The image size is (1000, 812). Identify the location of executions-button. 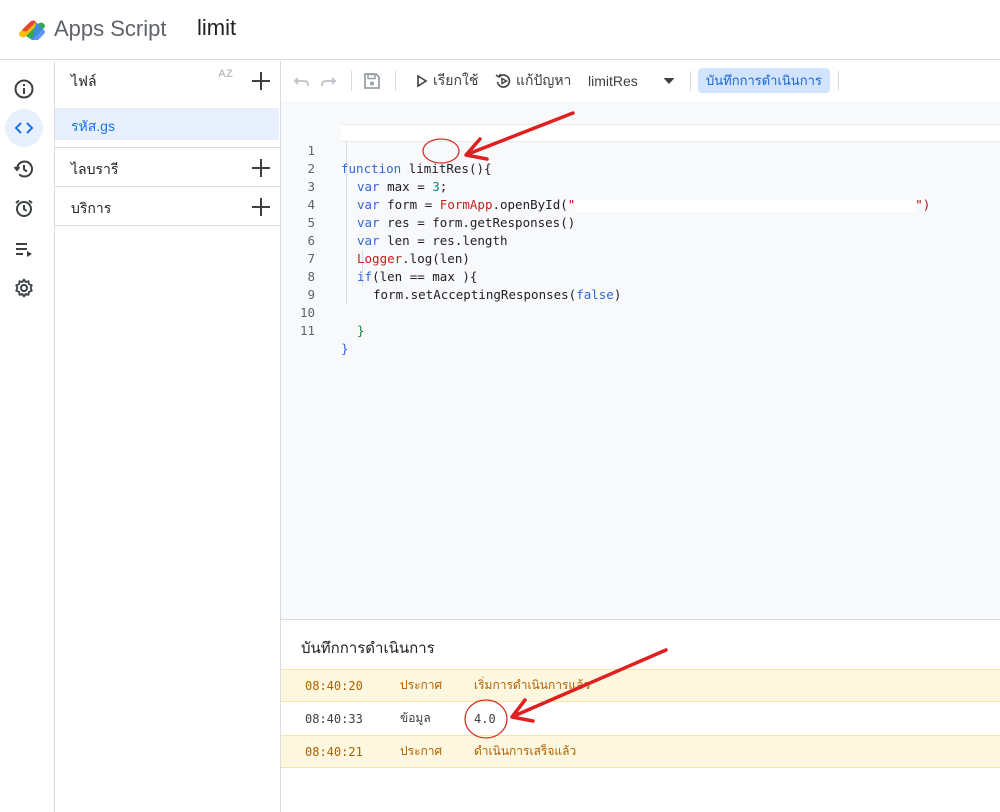
(24, 249).